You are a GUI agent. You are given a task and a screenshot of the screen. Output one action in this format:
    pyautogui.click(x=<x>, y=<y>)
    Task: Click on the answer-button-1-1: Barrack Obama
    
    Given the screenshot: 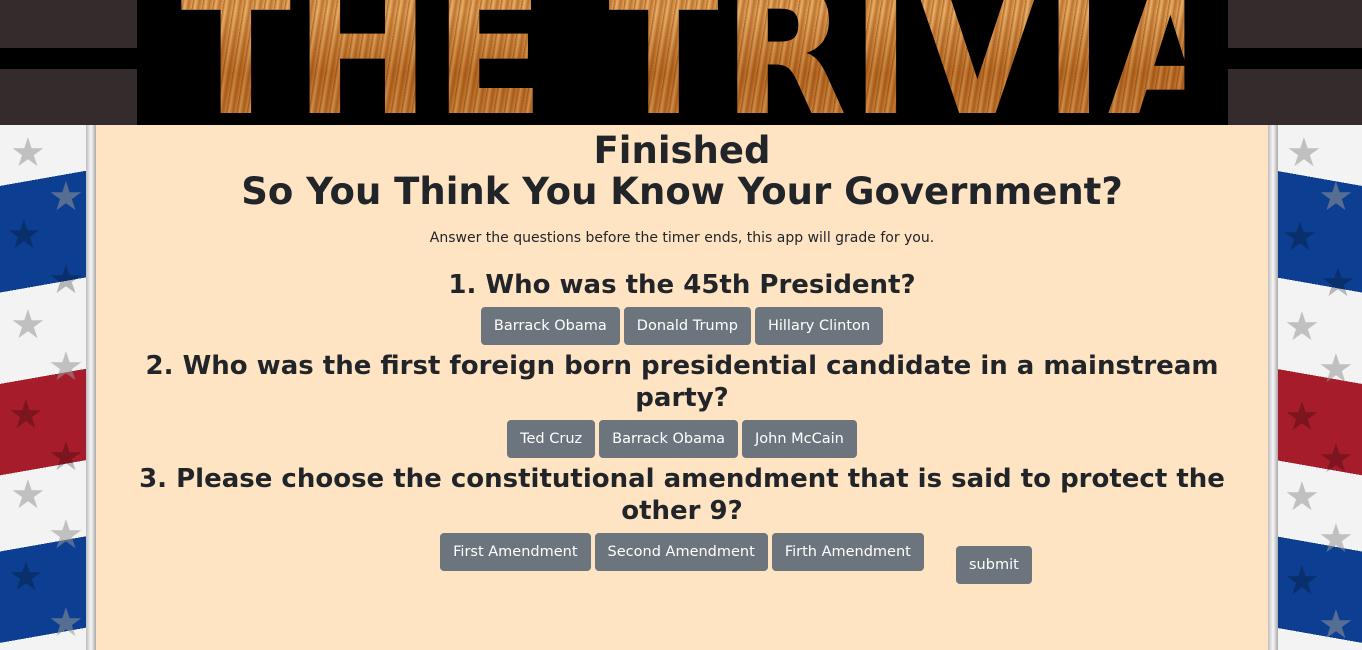 What is the action you would take?
    pyautogui.click(x=550, y=326)
    